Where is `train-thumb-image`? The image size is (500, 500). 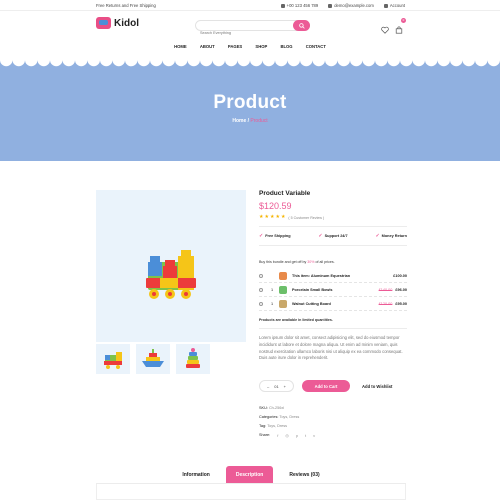
train-thumb-image is located at coordinates (113, 360).